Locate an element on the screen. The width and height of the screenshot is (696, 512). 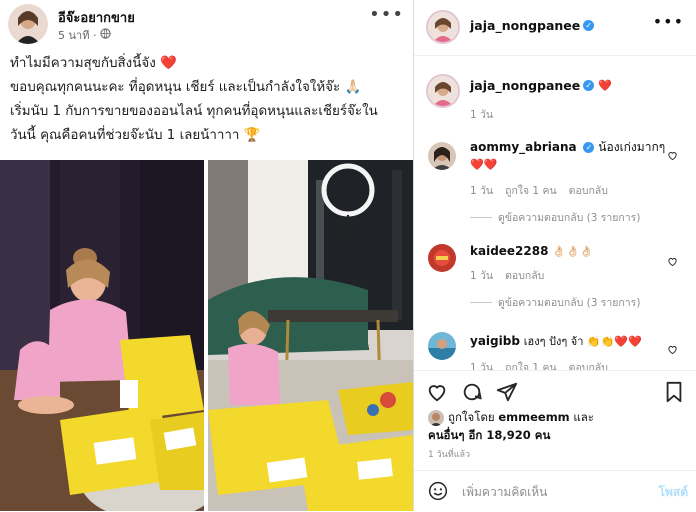
comment-meta: 1 วัน ตอบกลับ is located at coordinates (572, 275).